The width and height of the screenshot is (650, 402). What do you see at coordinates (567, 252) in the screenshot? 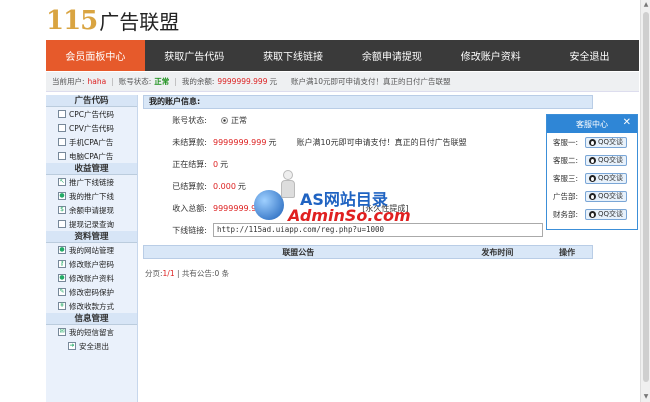
I see `col-op: 操作` at bounding box center [567, 252].